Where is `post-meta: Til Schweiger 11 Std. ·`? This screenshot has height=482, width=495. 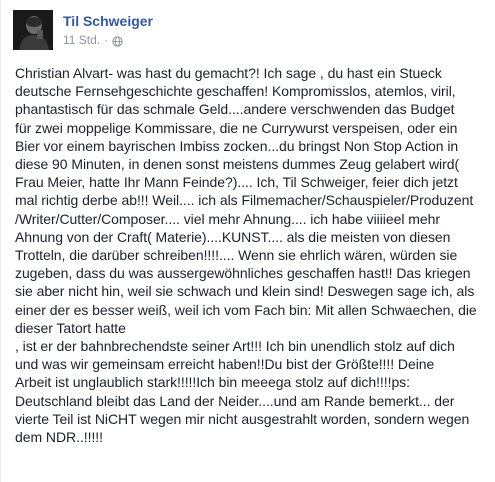 post-meta: Til Schweiger 11 Std. · is located at coordinates (108, 30).